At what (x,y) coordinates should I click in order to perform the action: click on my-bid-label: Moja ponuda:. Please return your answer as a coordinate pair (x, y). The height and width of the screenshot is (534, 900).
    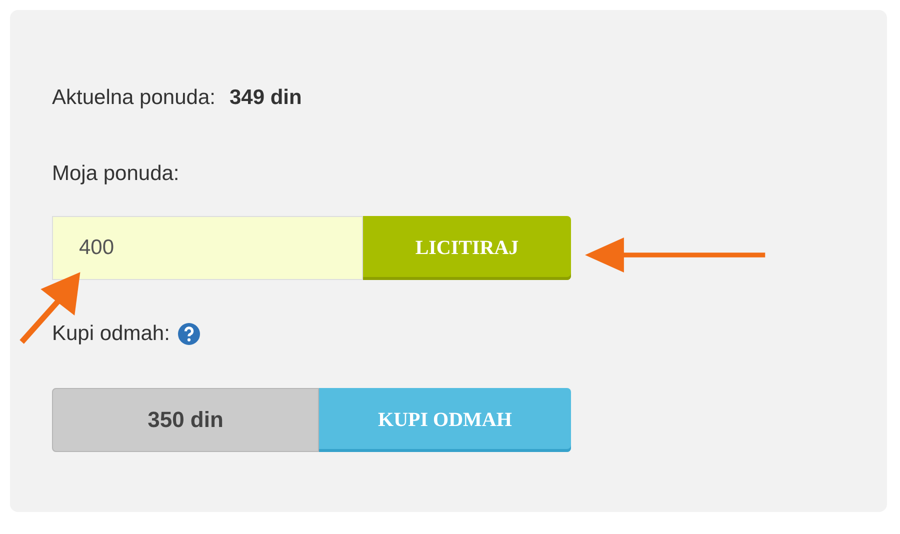
    Looking at the image, I should click on (116, 174).